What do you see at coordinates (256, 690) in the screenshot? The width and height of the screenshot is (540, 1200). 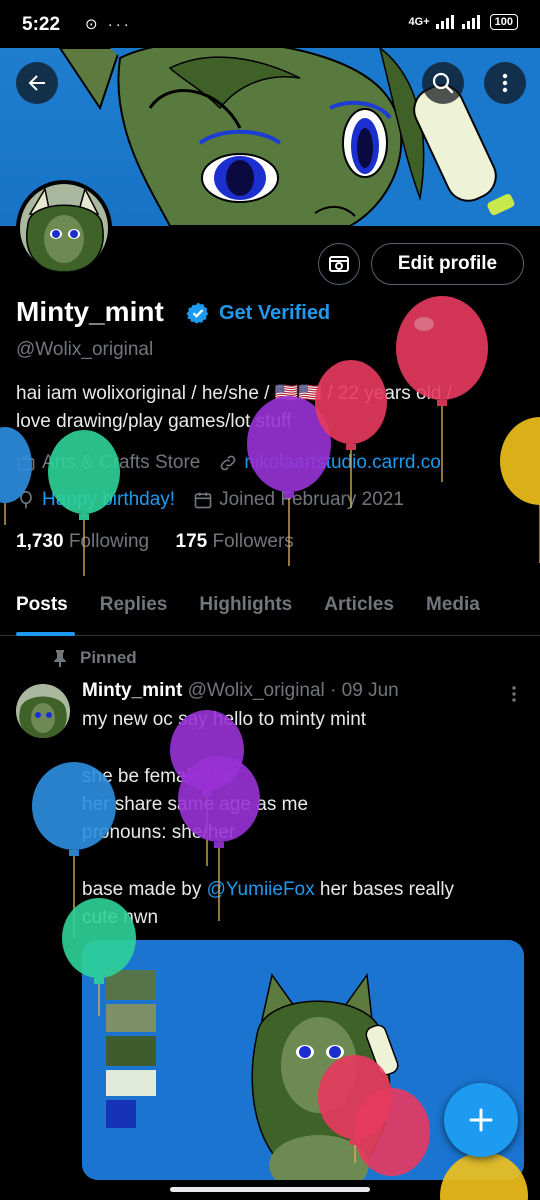 I see `post-author-handle: @Wolix_original` at bounding box center [256, 690].